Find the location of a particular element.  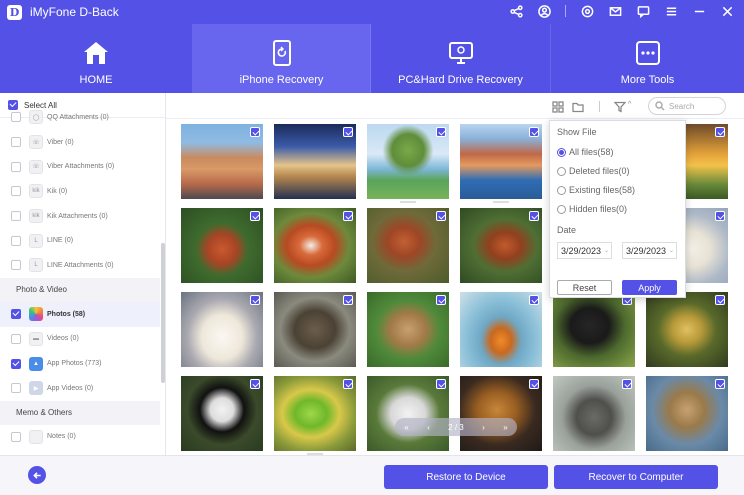

sidebar-item-notes: Notes (0) is located at coordinates (80, 437).